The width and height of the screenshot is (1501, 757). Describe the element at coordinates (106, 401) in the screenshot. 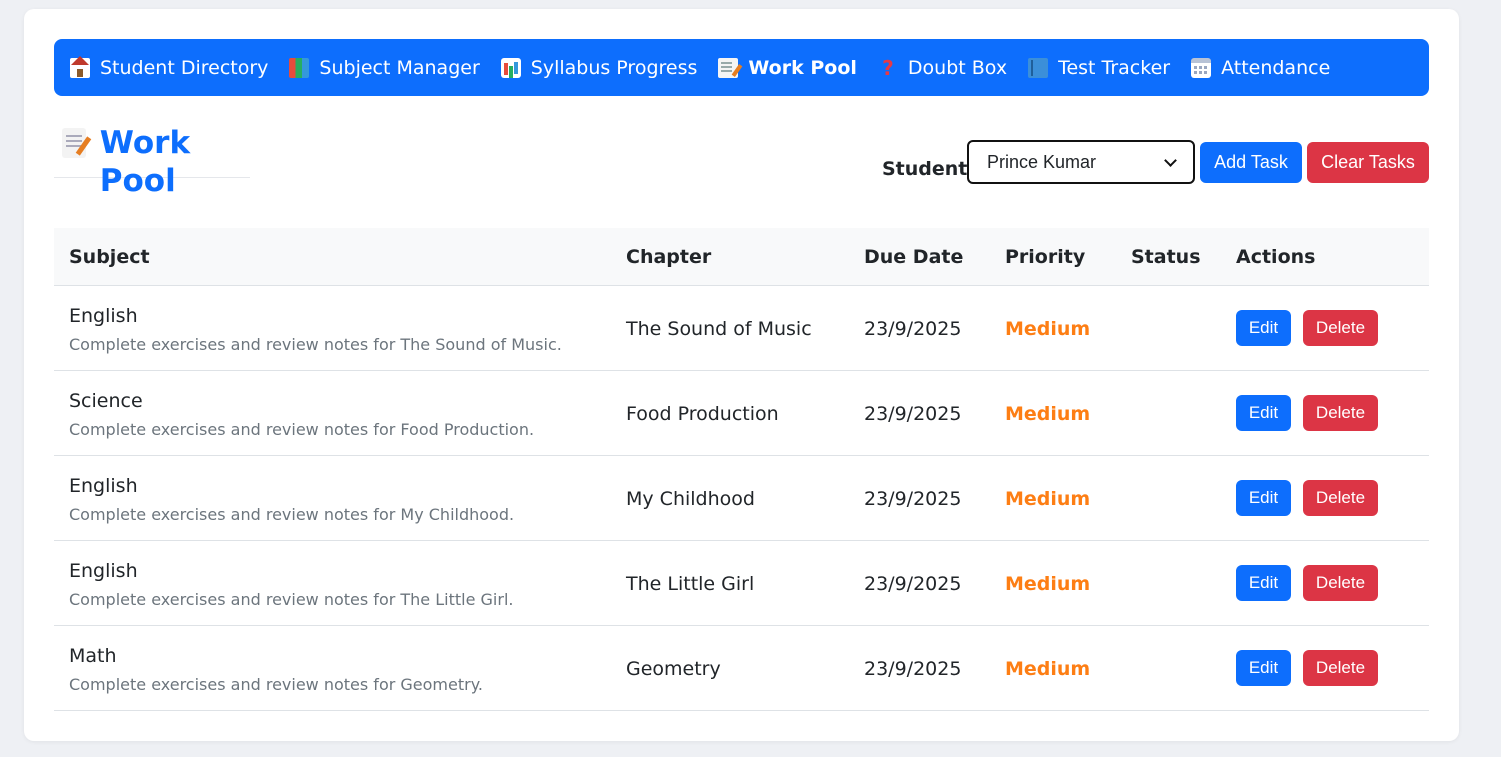

I see `row-subject: Science` at that location.